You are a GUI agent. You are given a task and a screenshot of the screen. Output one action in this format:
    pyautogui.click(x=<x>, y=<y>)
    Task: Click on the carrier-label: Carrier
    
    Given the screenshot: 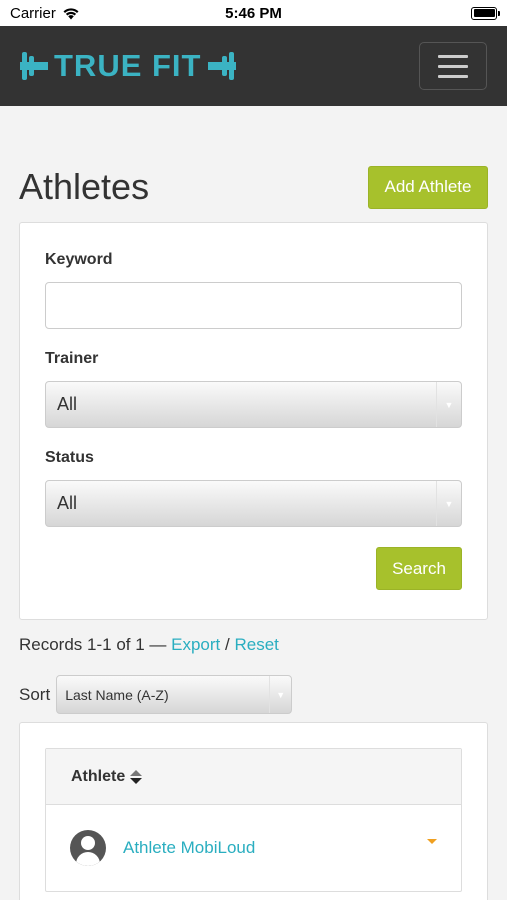 What is the action you would take?
    pyautogui.click(x=33, y=13)
    